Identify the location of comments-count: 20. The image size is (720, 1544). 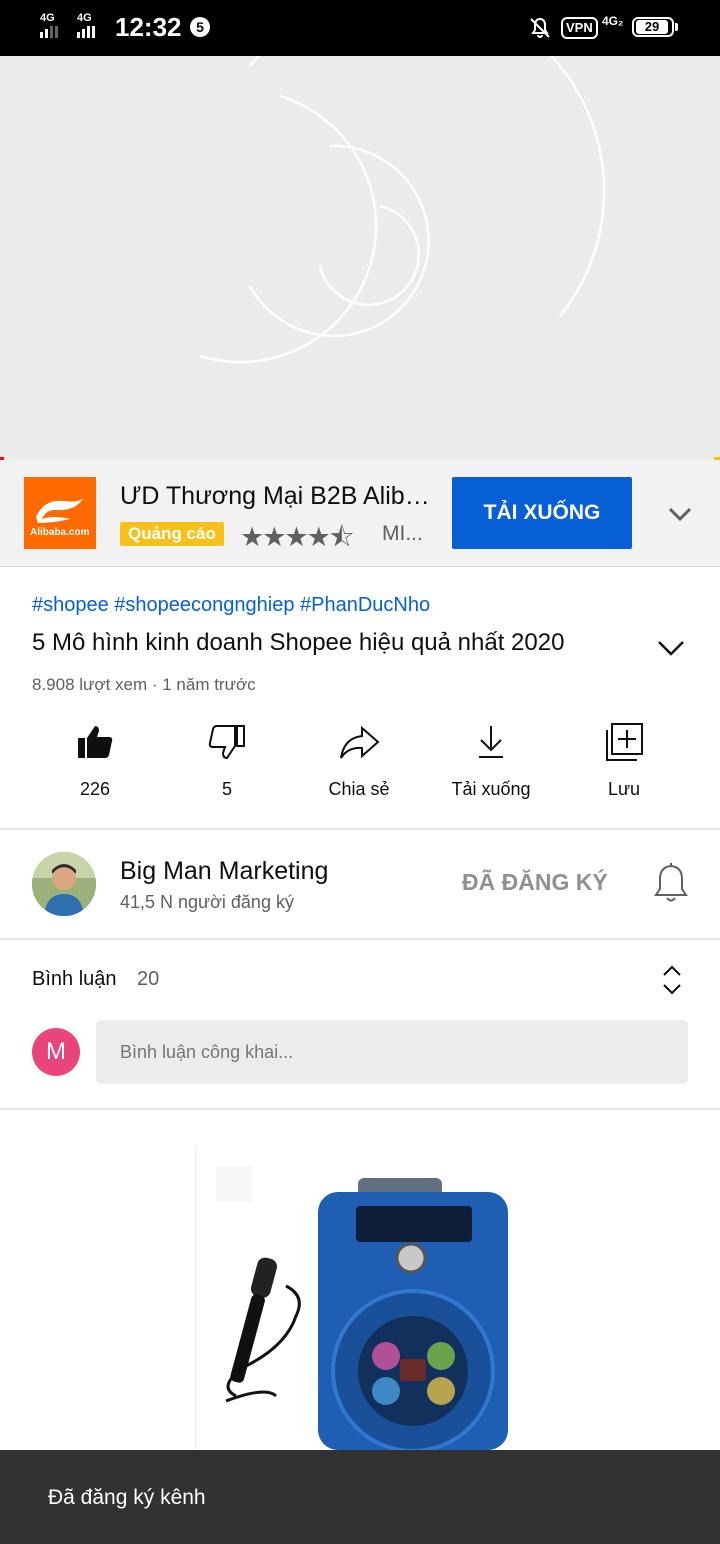
(148, 979).